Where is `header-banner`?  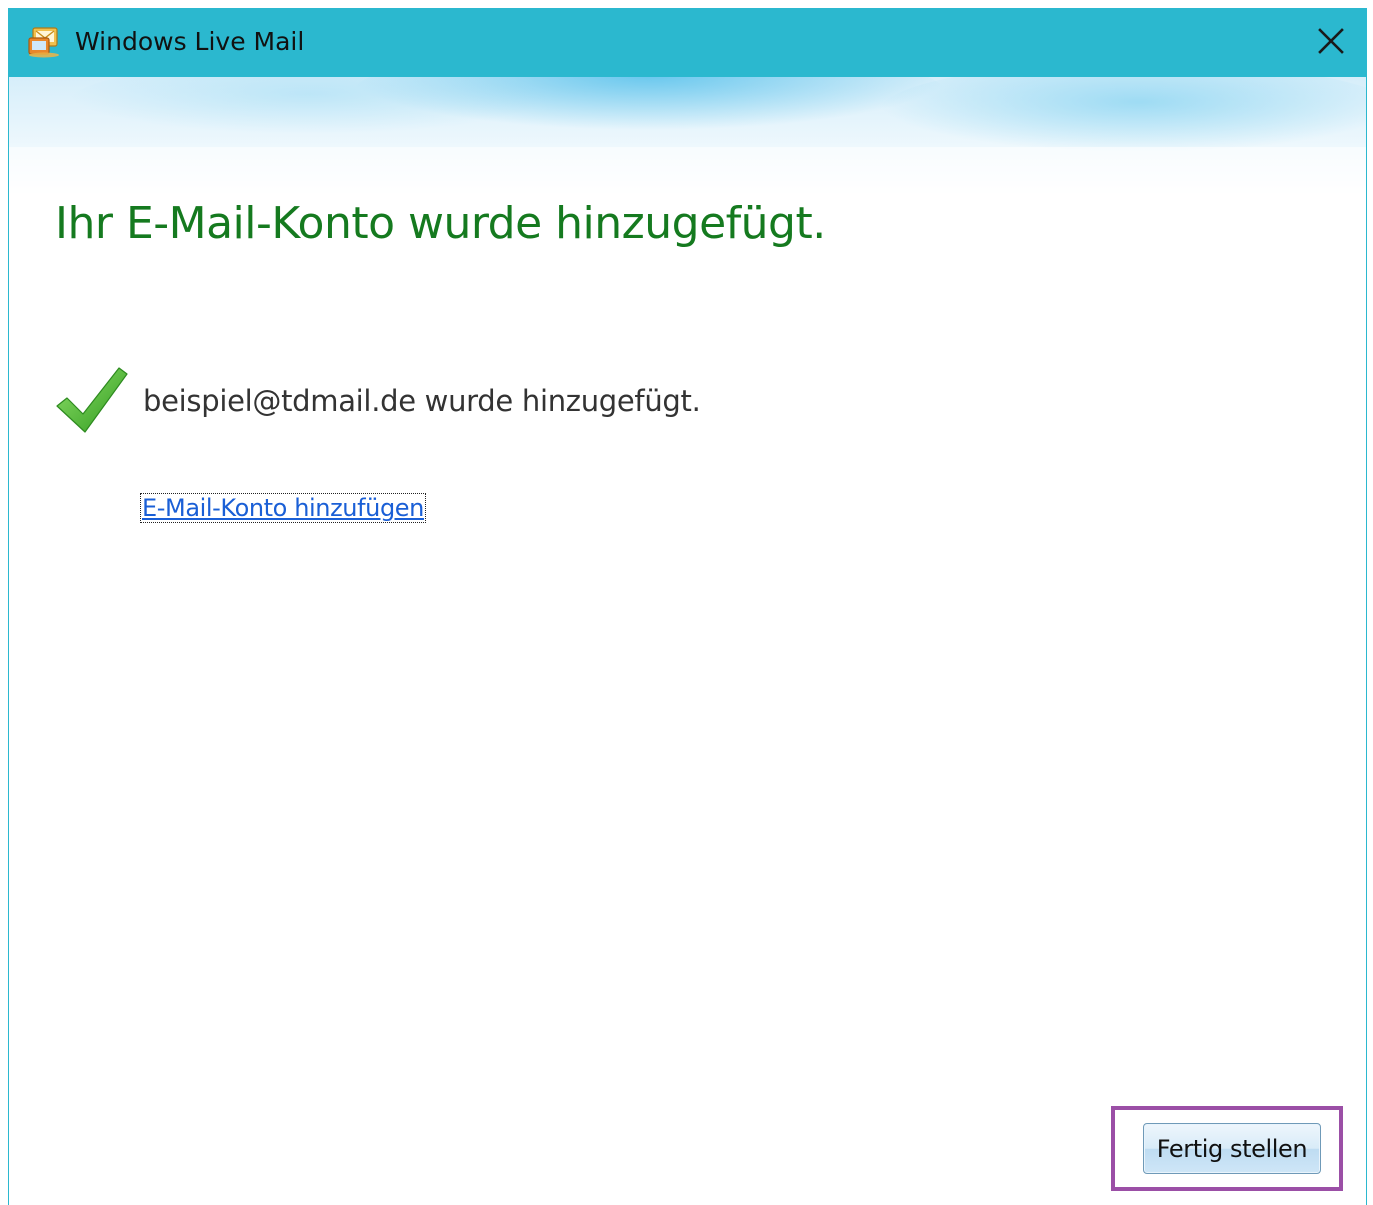 header-banner is located at coordinates (687, 137).